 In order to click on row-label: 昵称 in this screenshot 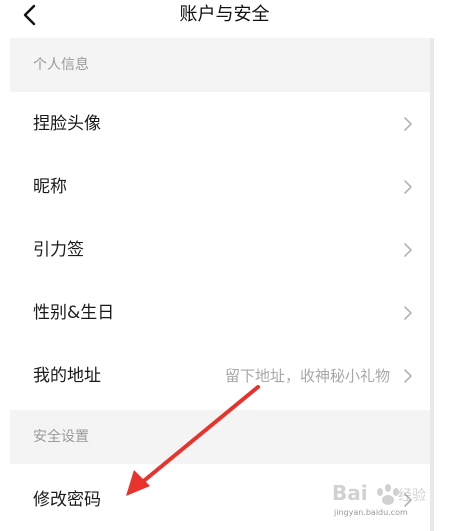, I will do `click(50, 187)`.